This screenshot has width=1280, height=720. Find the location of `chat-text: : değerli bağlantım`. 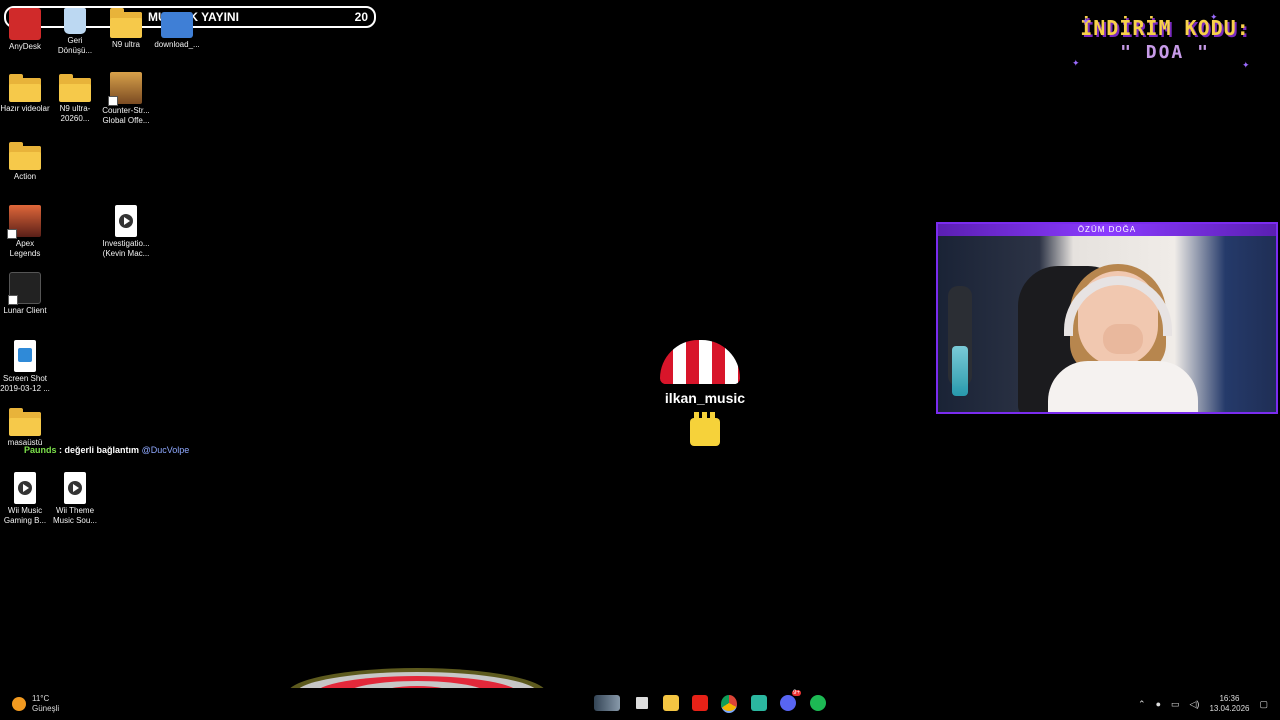

chat-text: : değerli bağlantım is located at coordinates (99, 450).